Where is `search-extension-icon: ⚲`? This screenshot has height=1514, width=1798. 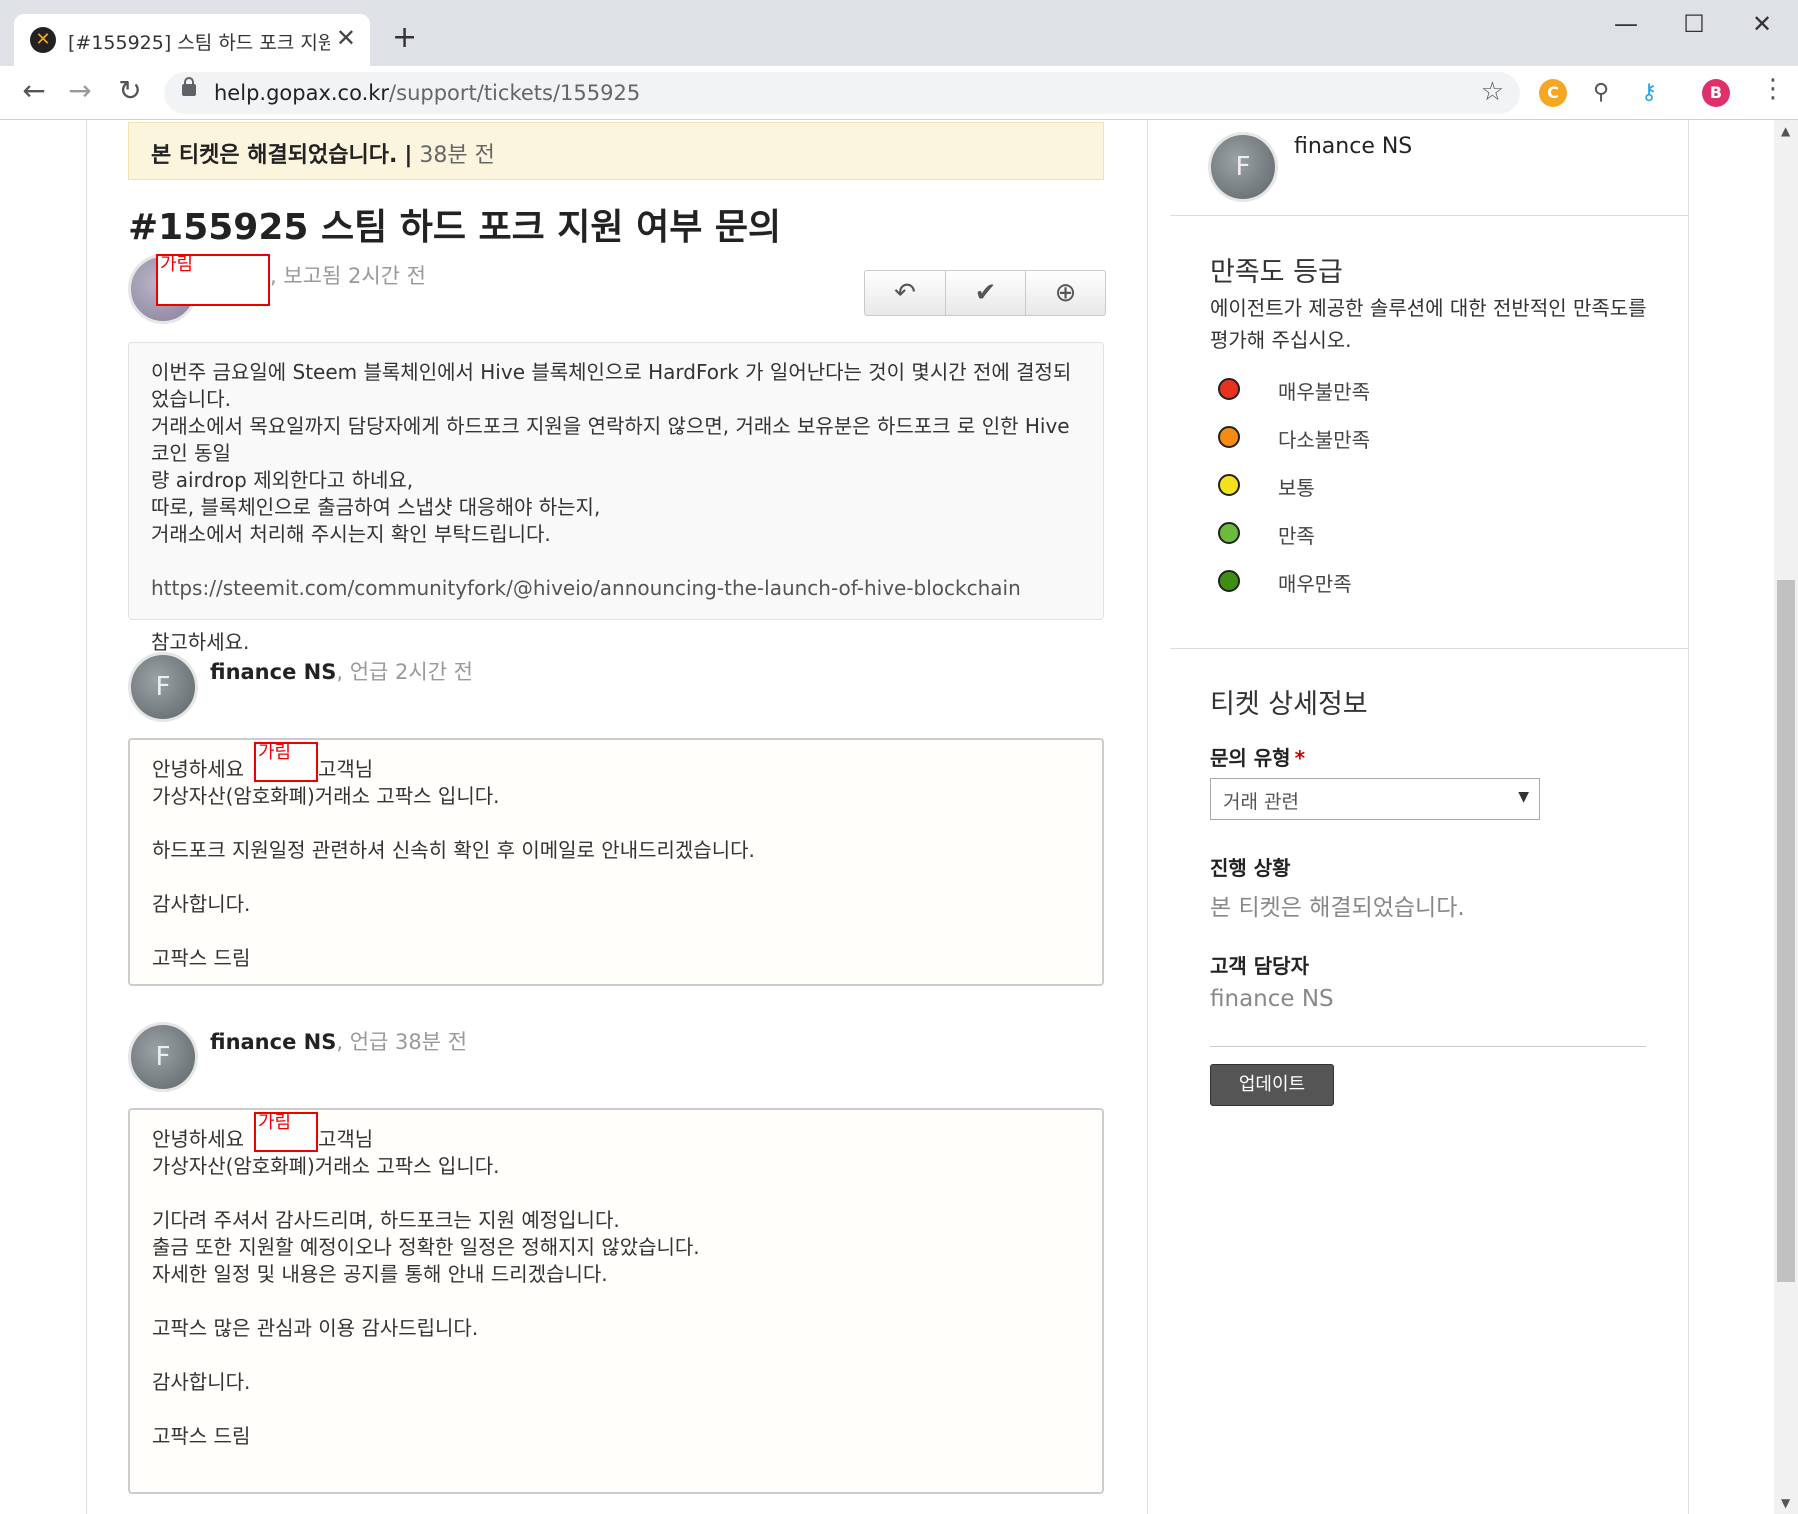 search-extension-icon: ⚲ is located at coordinates (1601, 93).